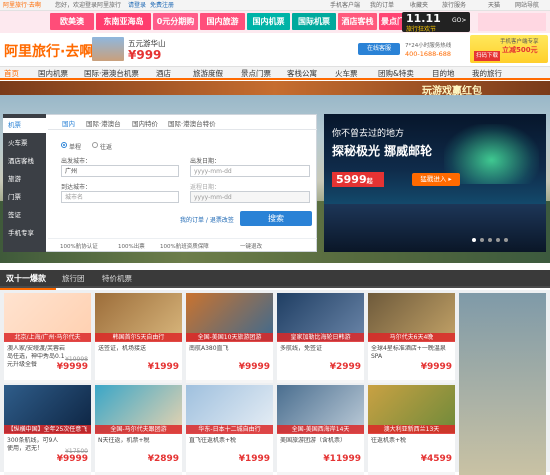  What do you see at coordinates (345, 5) in the screenshot?
I see `mobile-link: 手机客户端` at bounding box center [345, 5].